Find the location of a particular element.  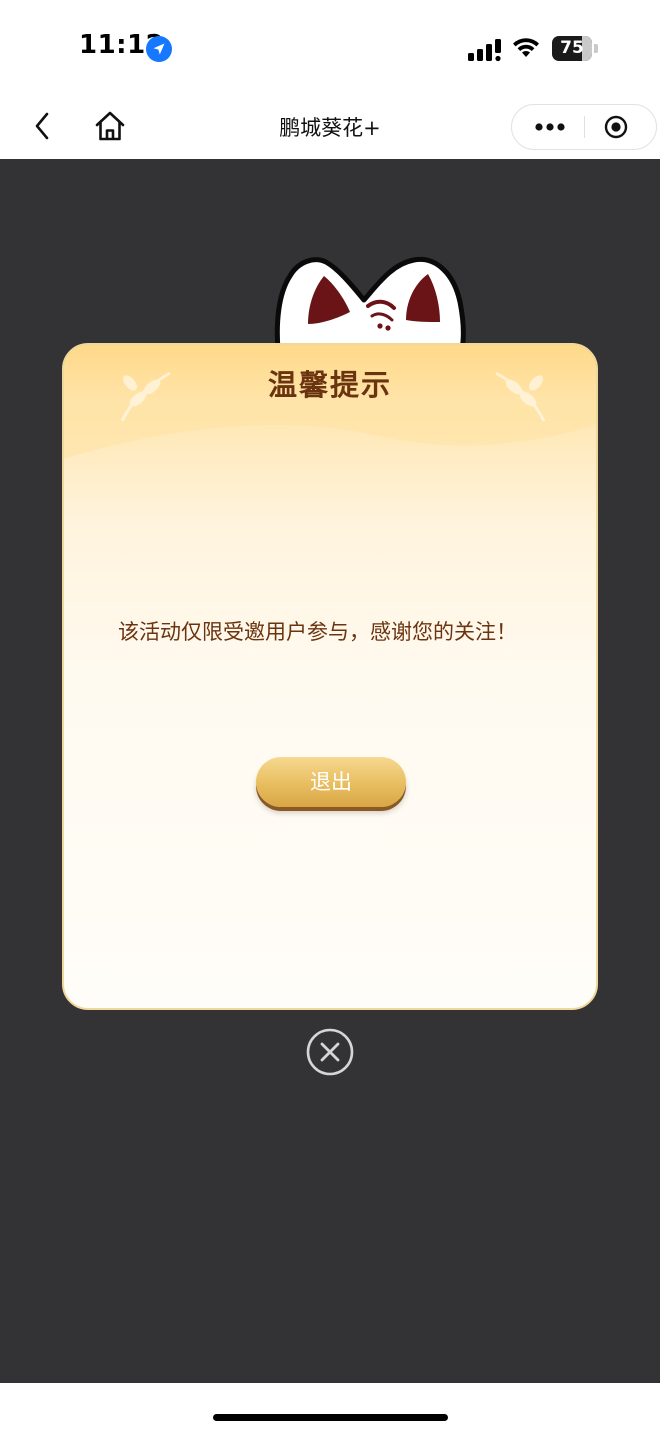

nav-title: 鹏城葵花+ is located at coordinates (330, 128).